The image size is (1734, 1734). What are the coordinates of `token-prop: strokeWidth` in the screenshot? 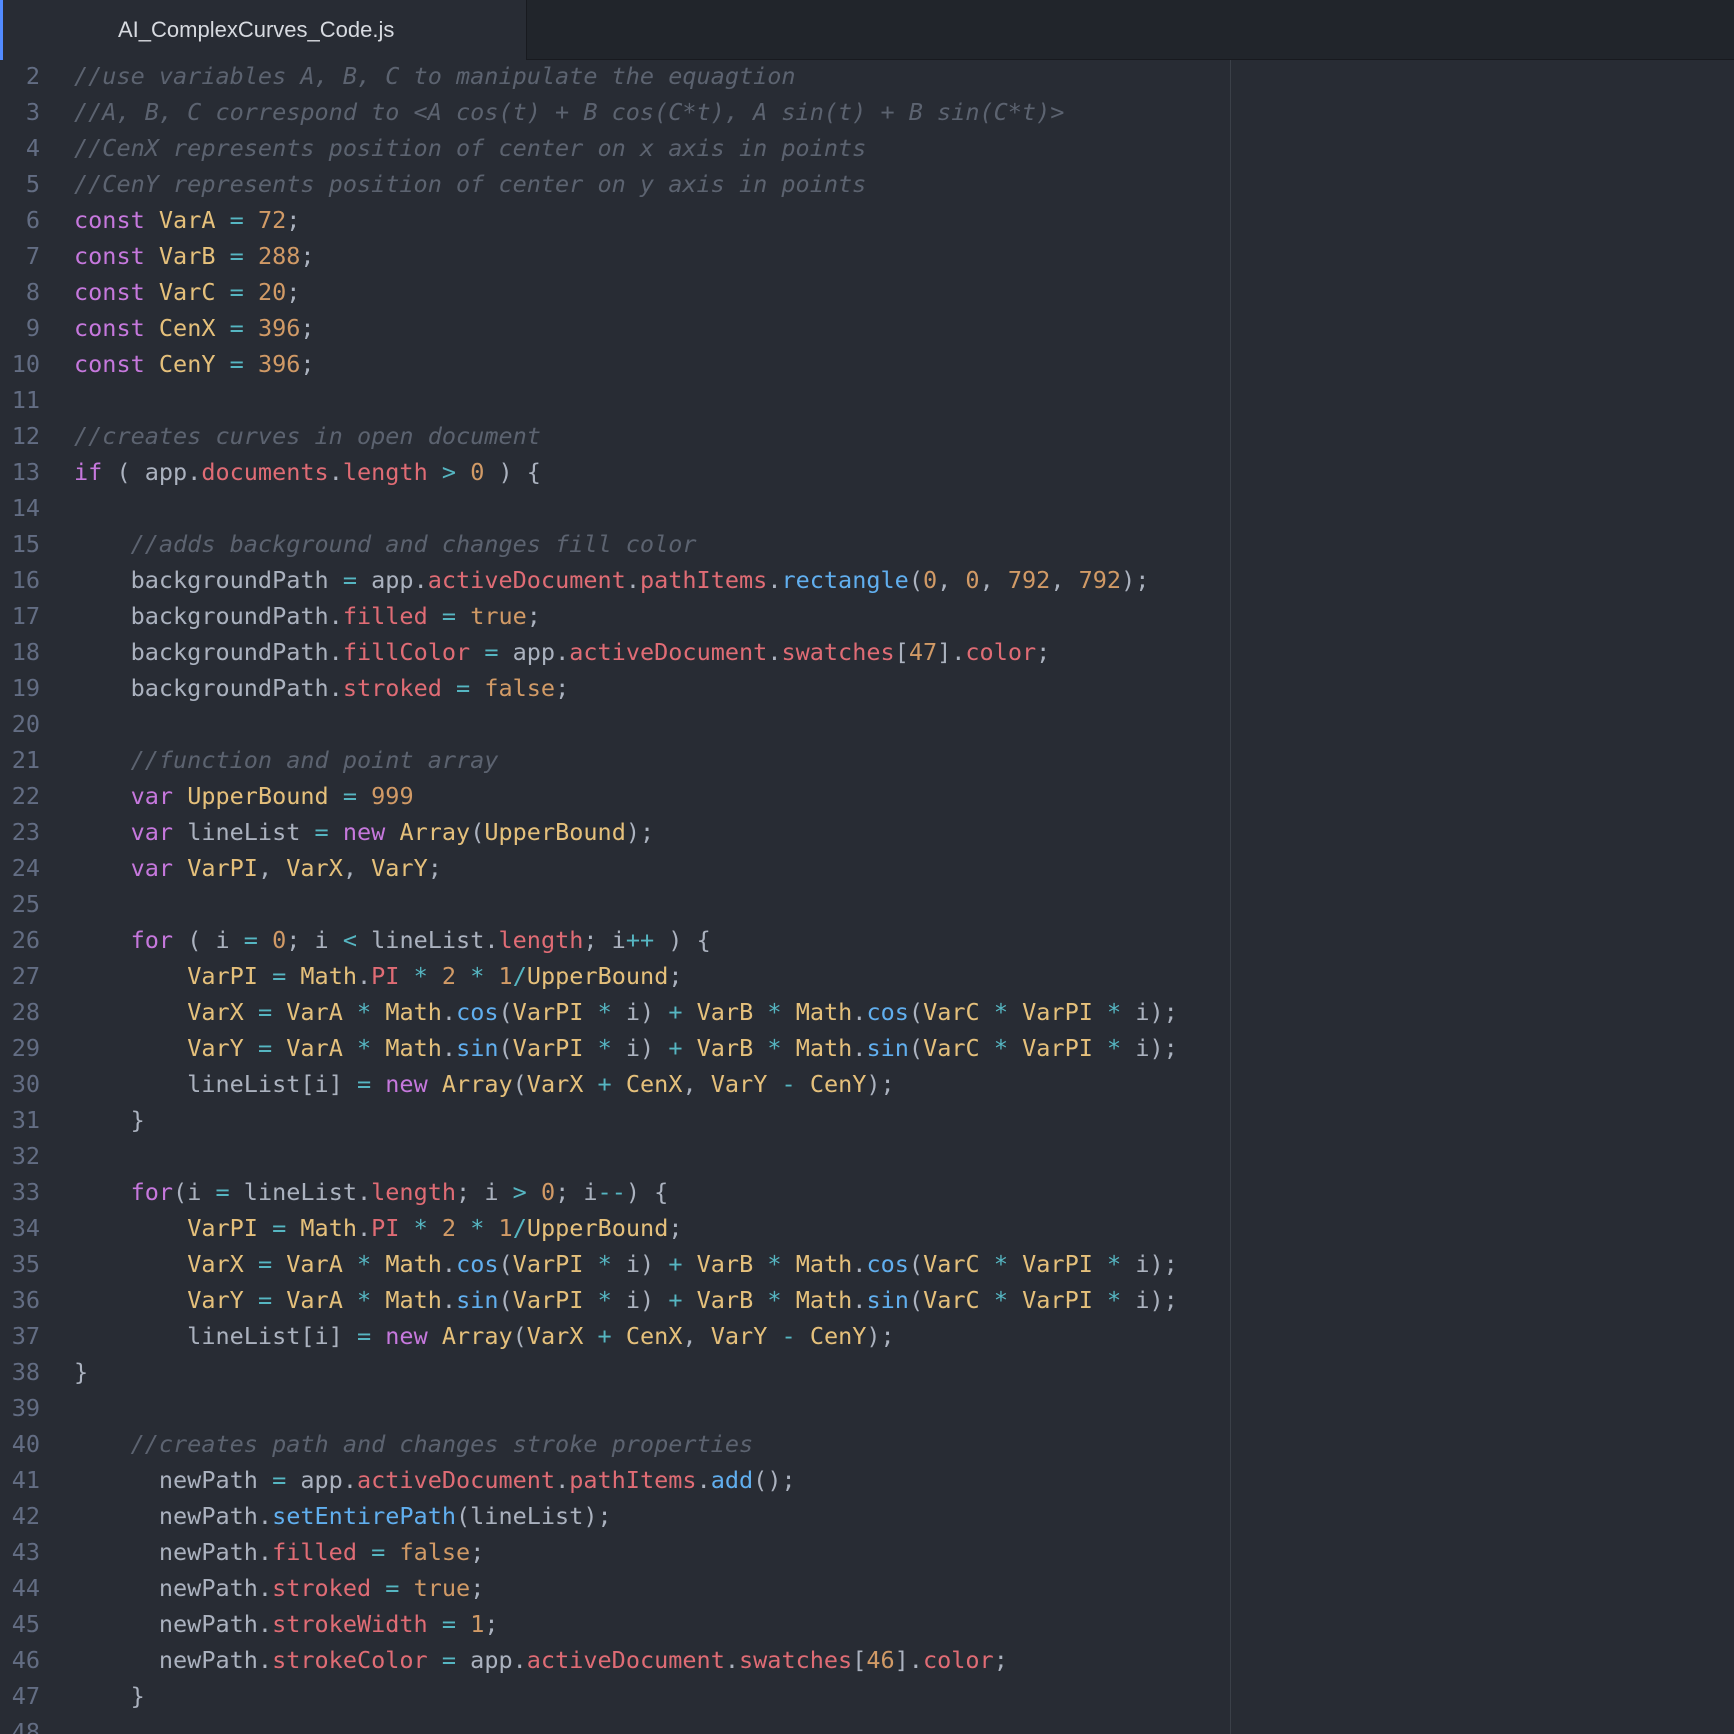 It's located at (350, 1624).